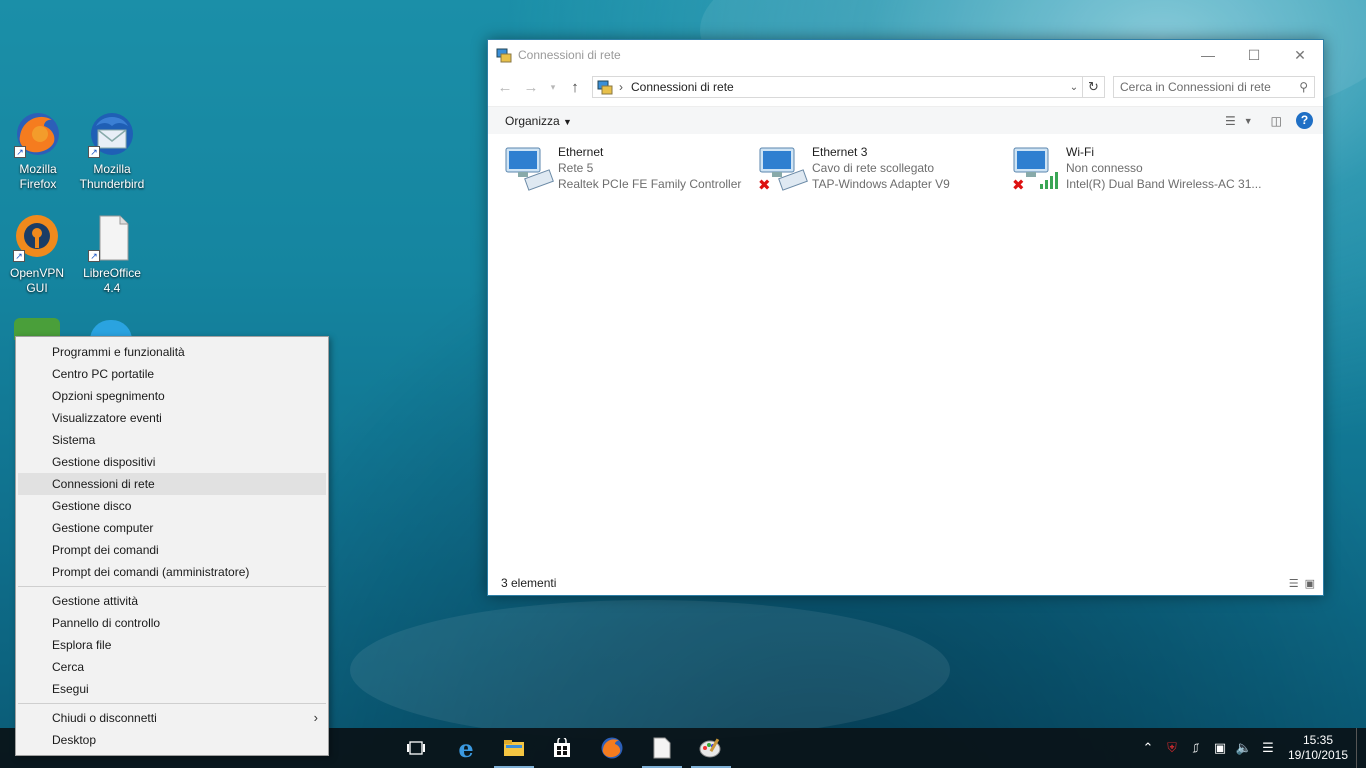  Describe the element at coordinates (1093, 87) in the screenshot. I see `refresh-icon: ↻` at that location.